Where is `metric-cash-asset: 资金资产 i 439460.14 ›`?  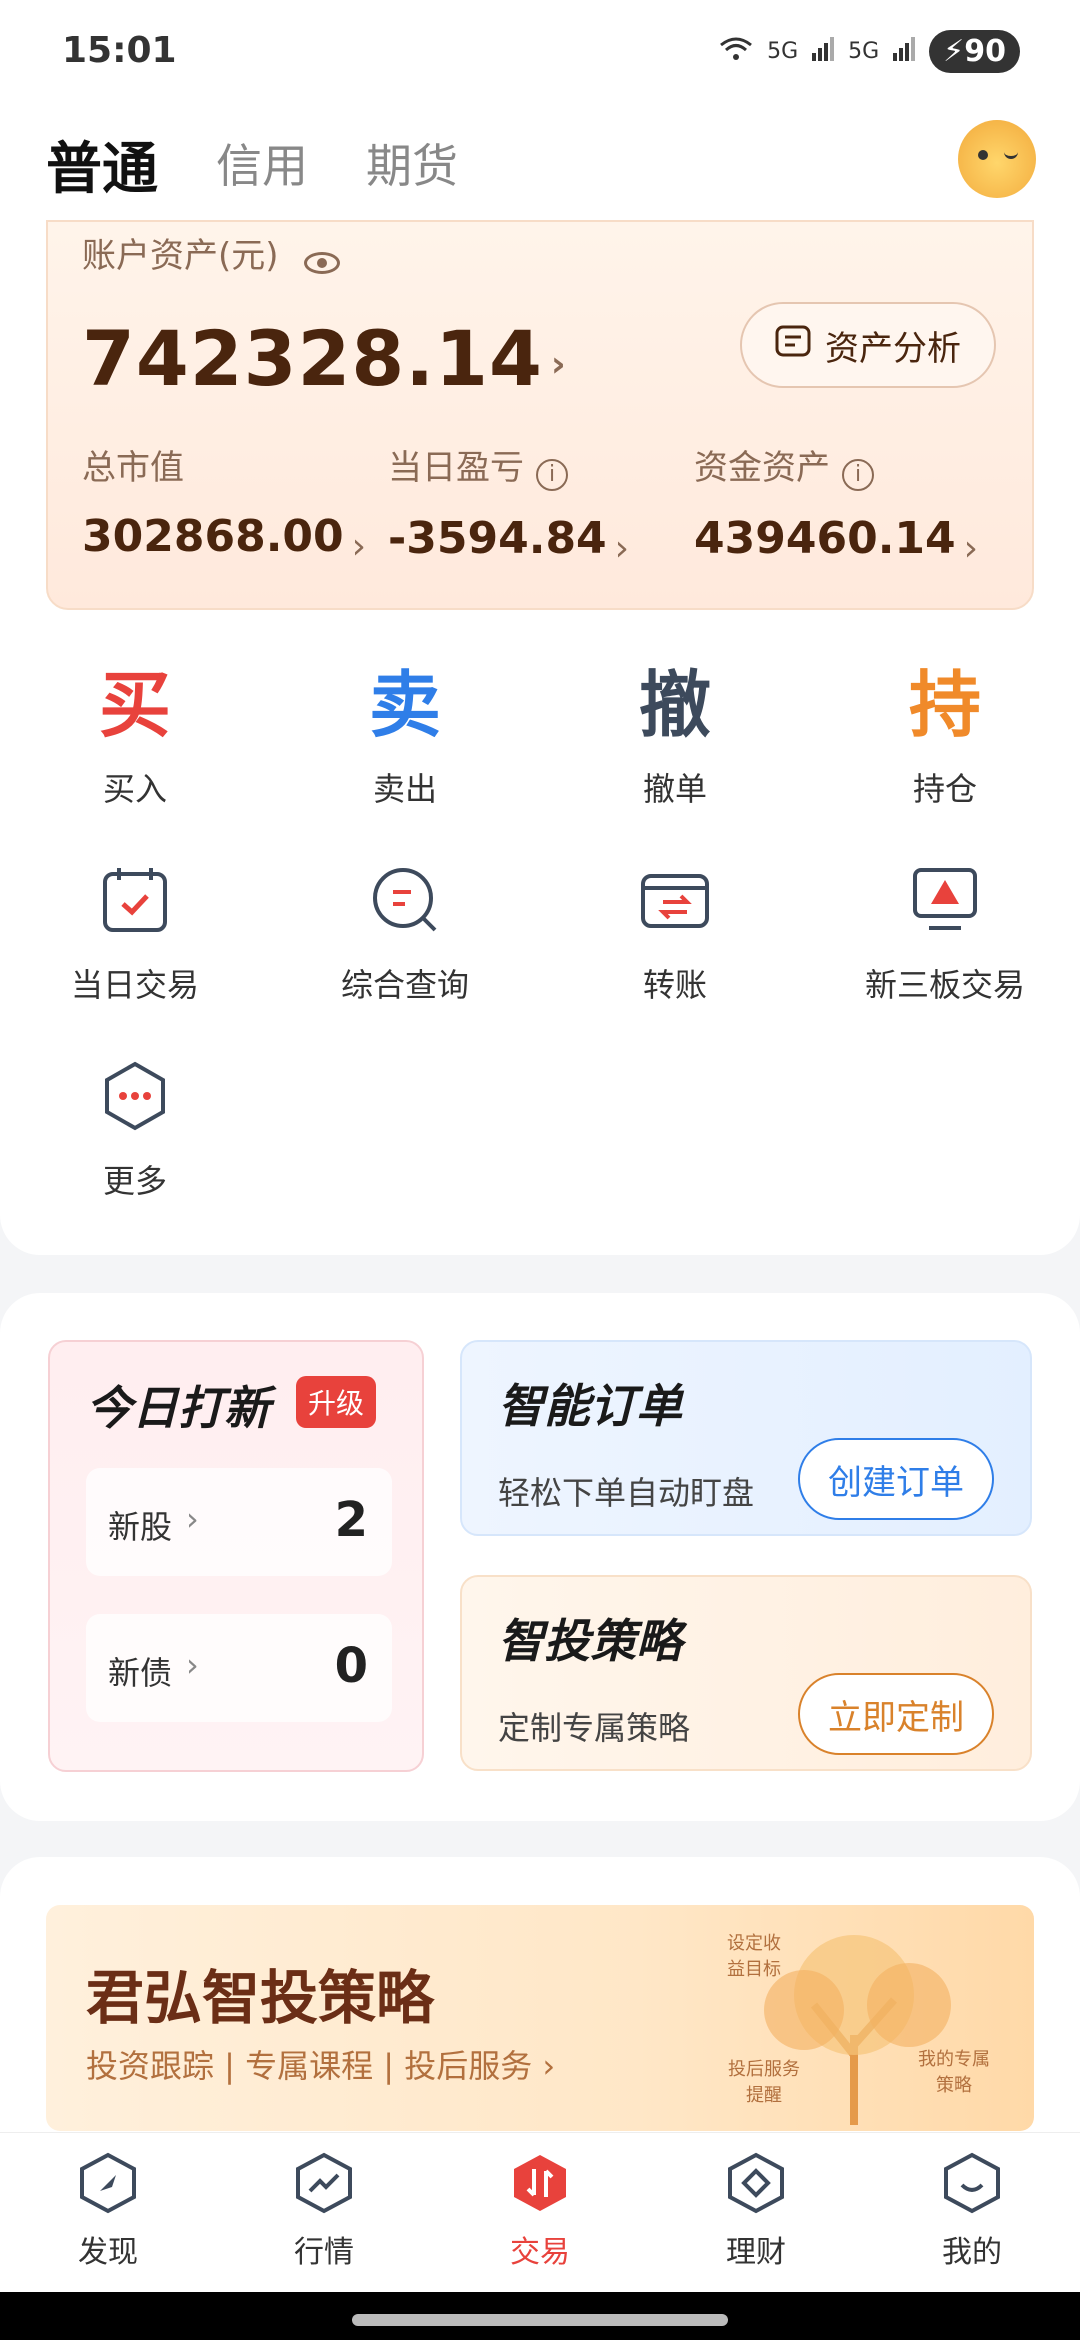 metric-cash-asset: 资金资产 i 439460.14 › is located at coordinates (836, 504).